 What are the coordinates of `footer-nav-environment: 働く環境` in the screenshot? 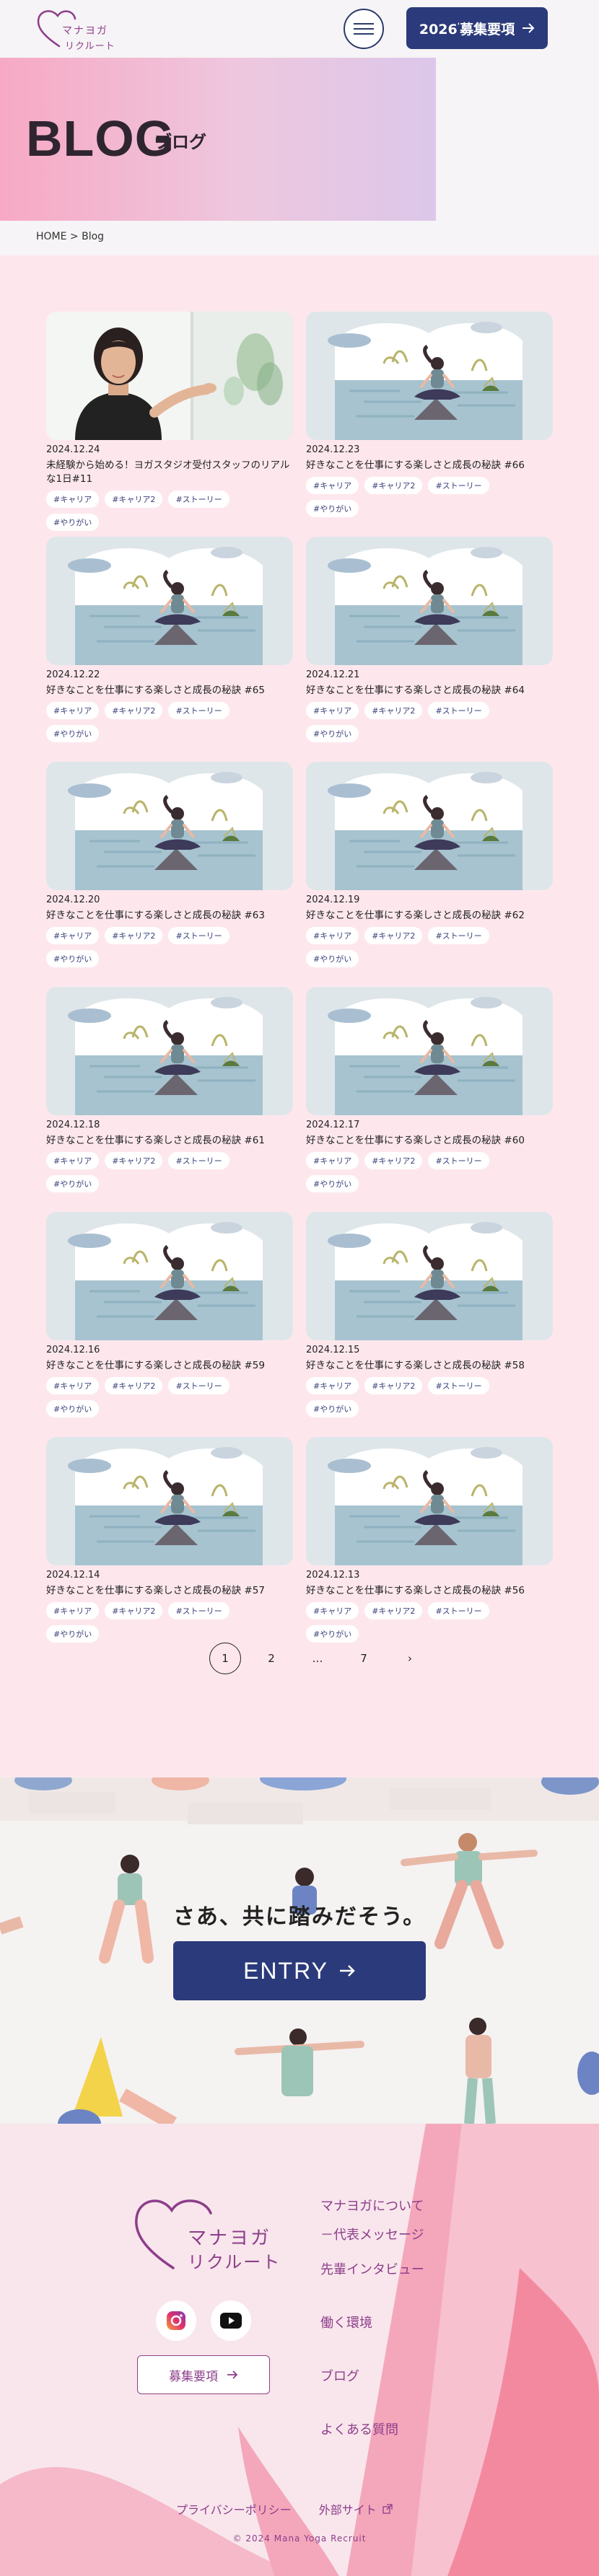 It's located at (346, 2322).